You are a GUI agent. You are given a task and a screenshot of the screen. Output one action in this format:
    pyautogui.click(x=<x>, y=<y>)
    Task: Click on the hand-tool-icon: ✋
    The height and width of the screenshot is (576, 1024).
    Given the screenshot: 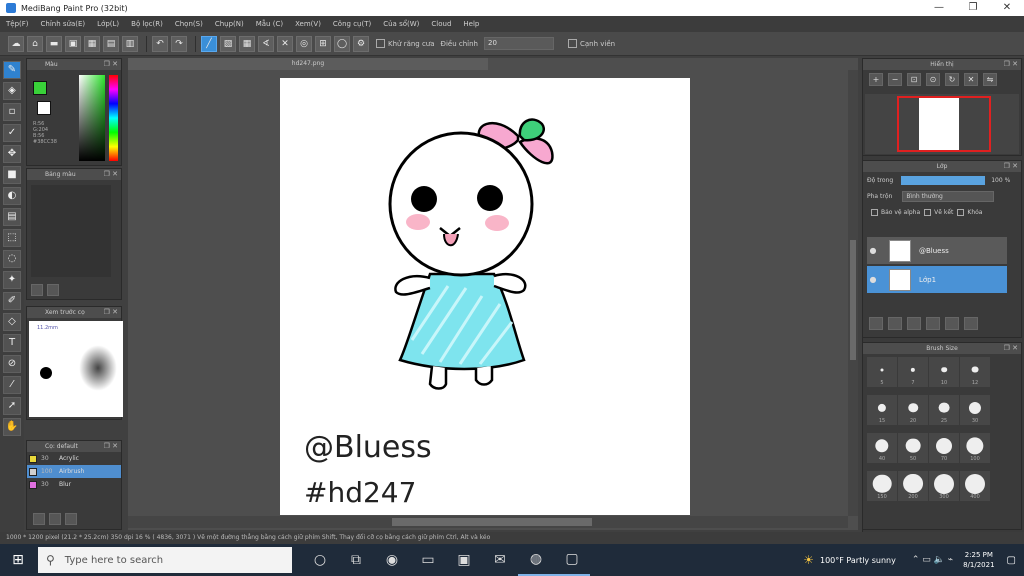 What is the action you would take?
    pyautogui.click(x=12, y=427)
    